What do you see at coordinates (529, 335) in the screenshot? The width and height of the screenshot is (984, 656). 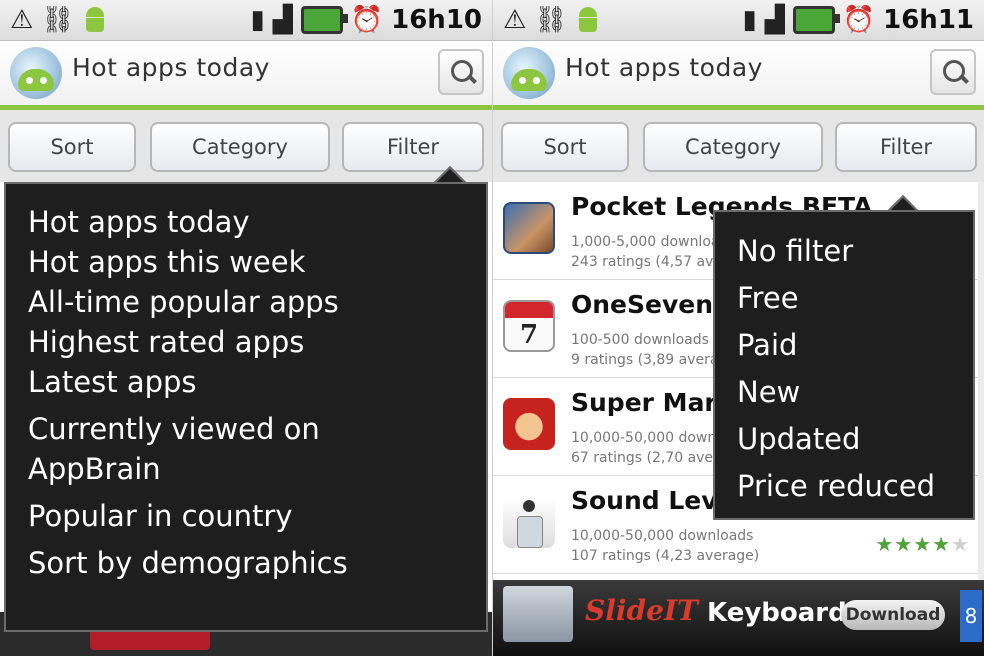 I see `calendar-number: 7` at bounding box center [529, 335].